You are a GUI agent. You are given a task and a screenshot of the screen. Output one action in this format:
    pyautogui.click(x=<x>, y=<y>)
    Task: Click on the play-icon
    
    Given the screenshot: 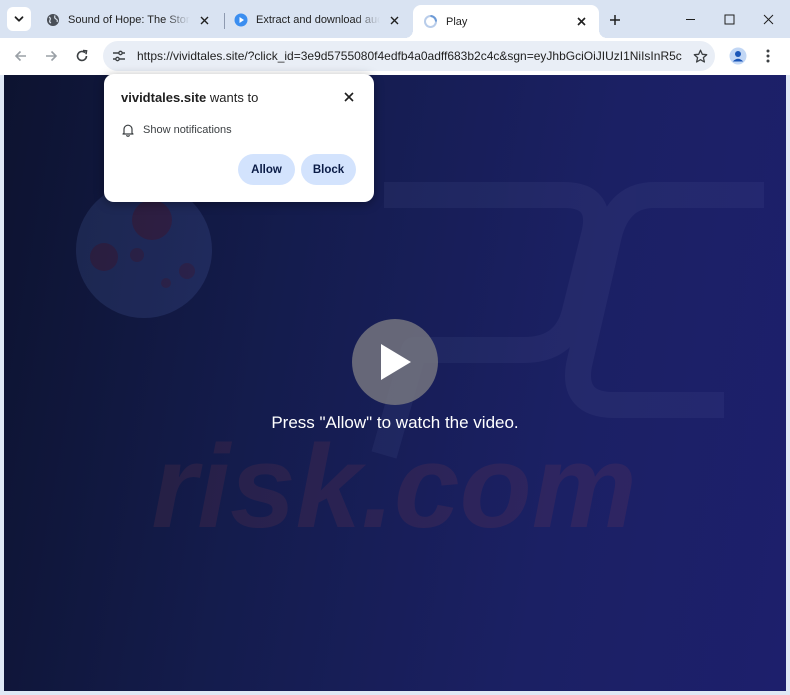 What is the action you would take?
    pyautogui.click(x=396, y=362)
    